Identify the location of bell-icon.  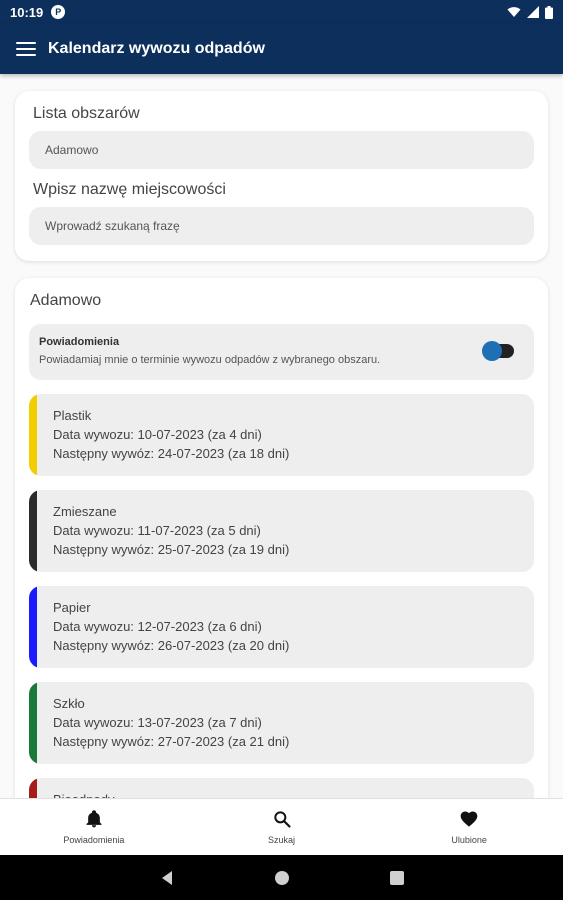
(94, 819).